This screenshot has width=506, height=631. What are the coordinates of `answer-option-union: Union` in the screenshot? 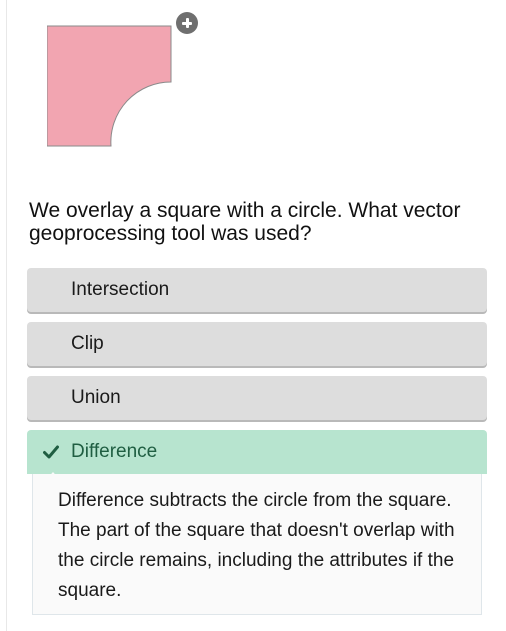 It's located at (257, 398).